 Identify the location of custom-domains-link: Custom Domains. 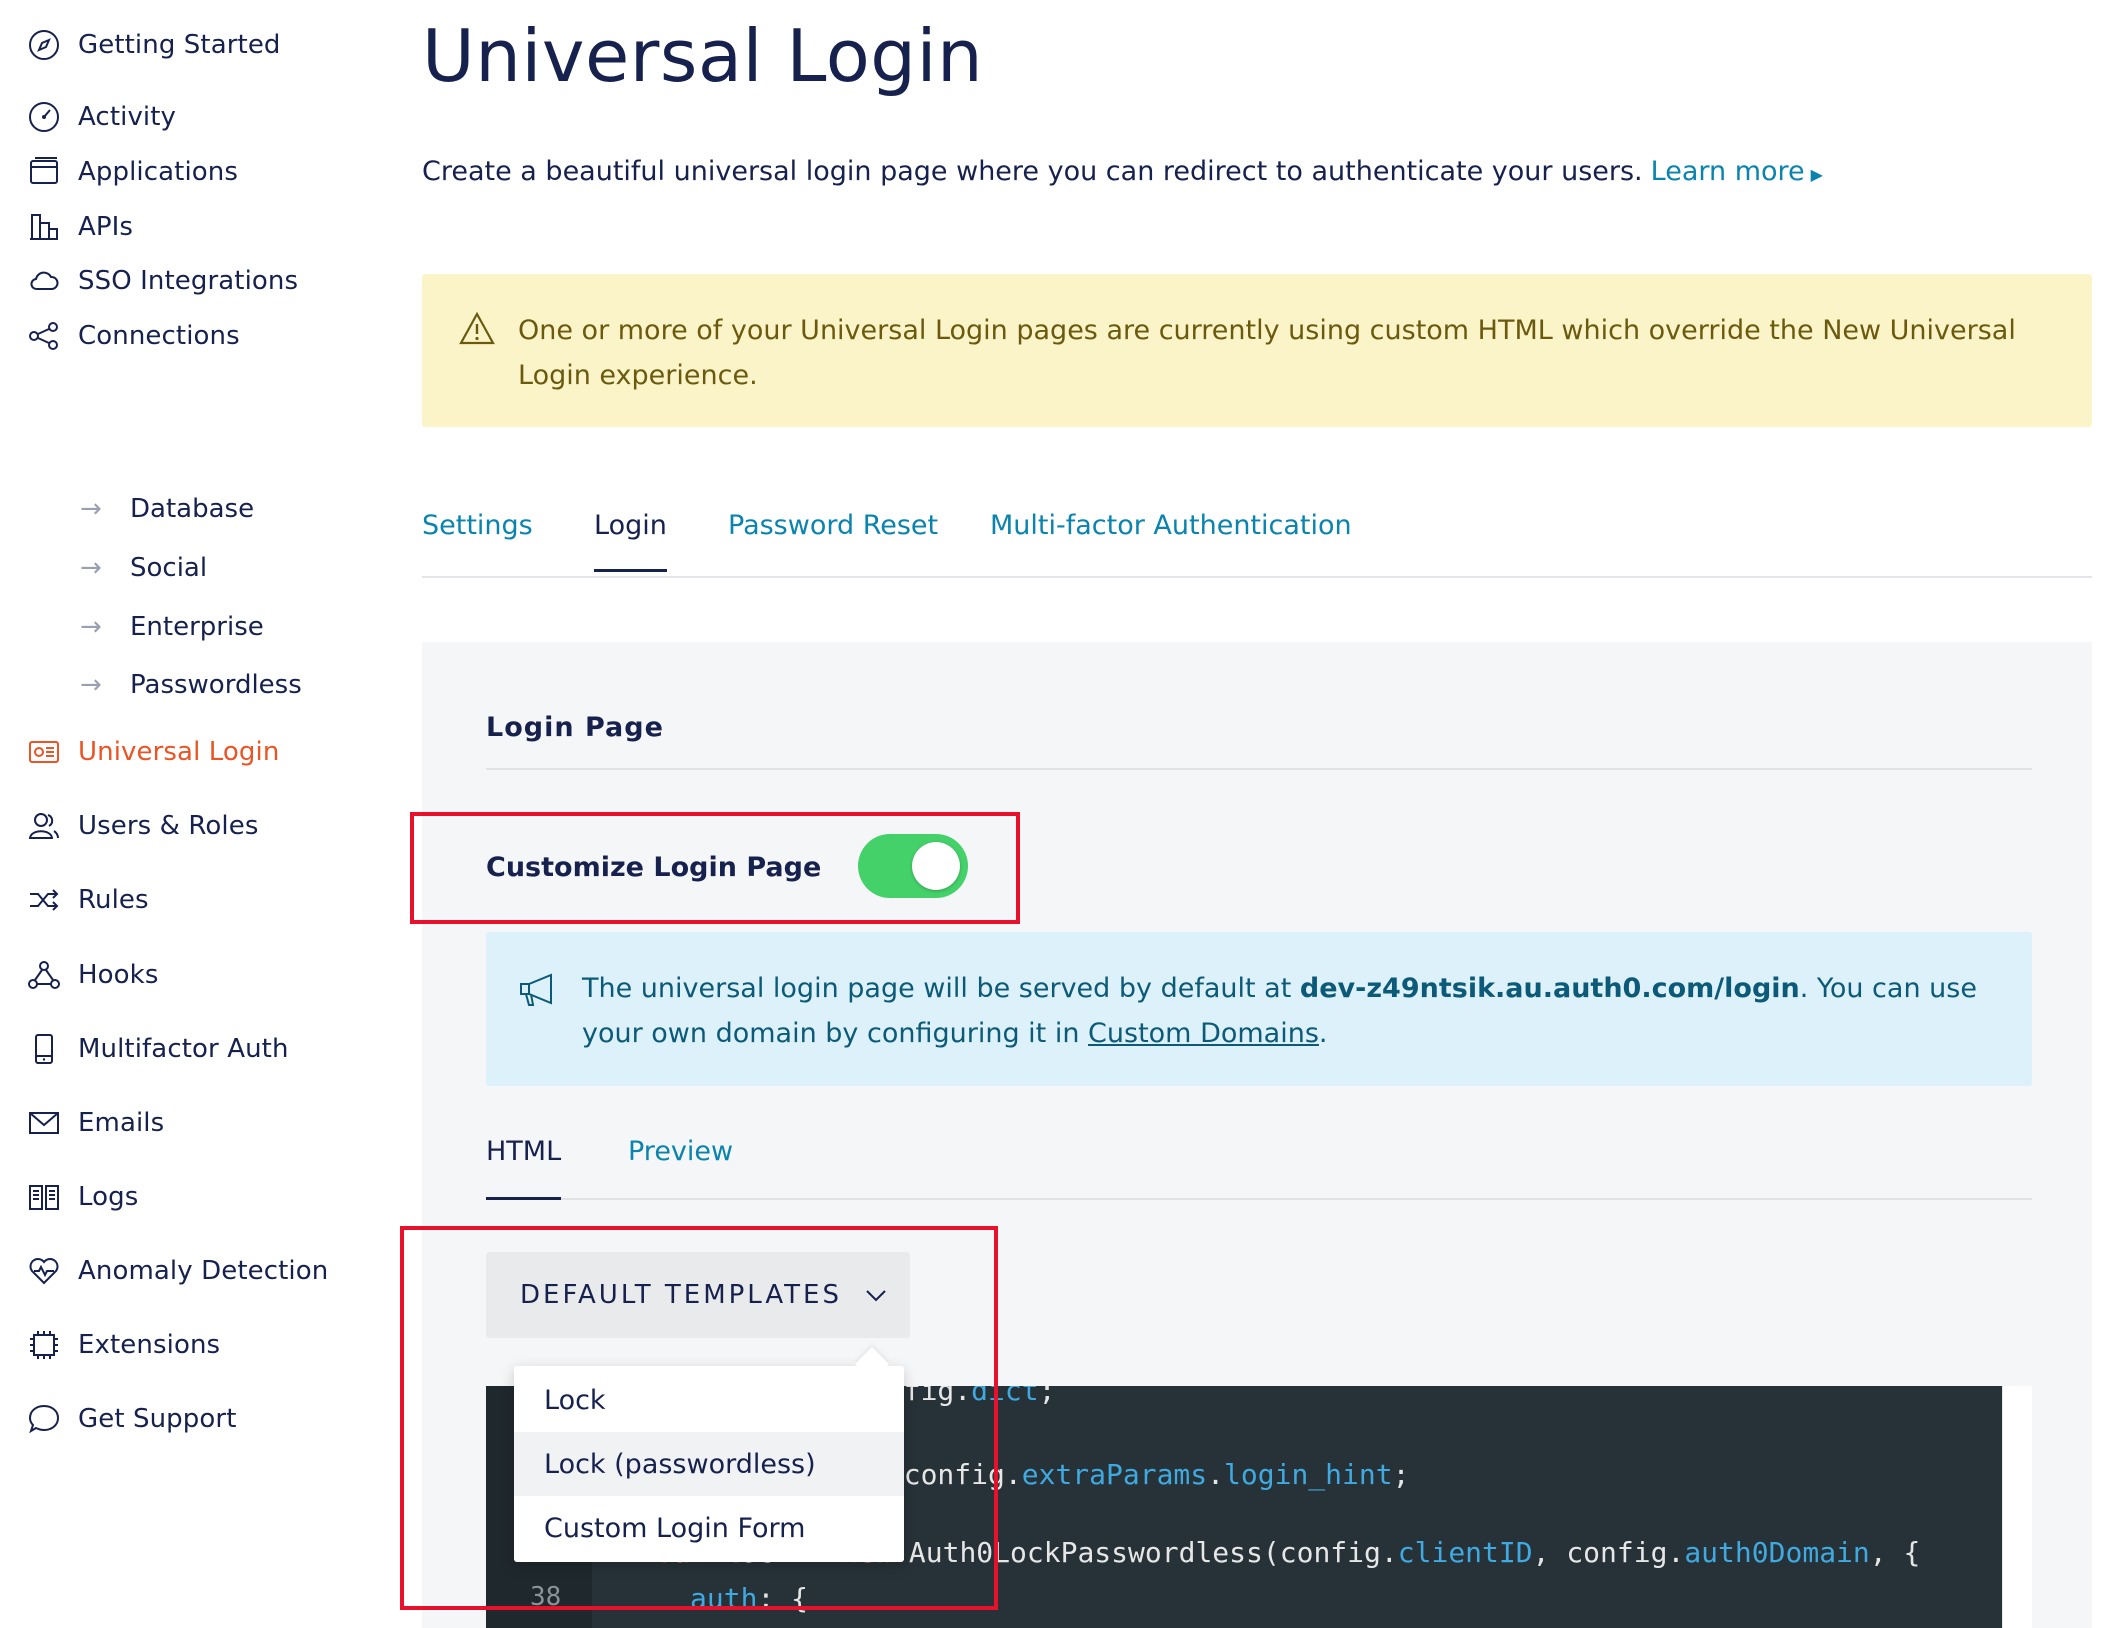
(1203, 1033).